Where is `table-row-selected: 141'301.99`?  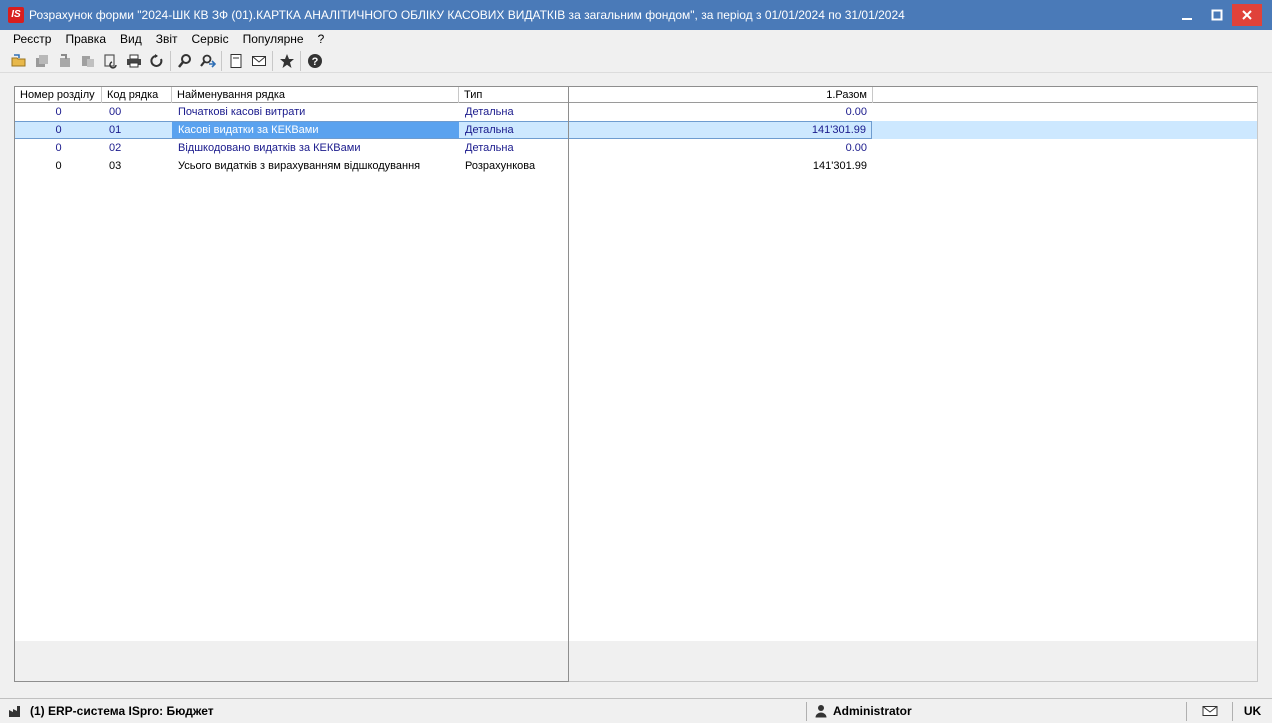
table-row-selected: 141'301.99 is located at coordinates (913, 130).